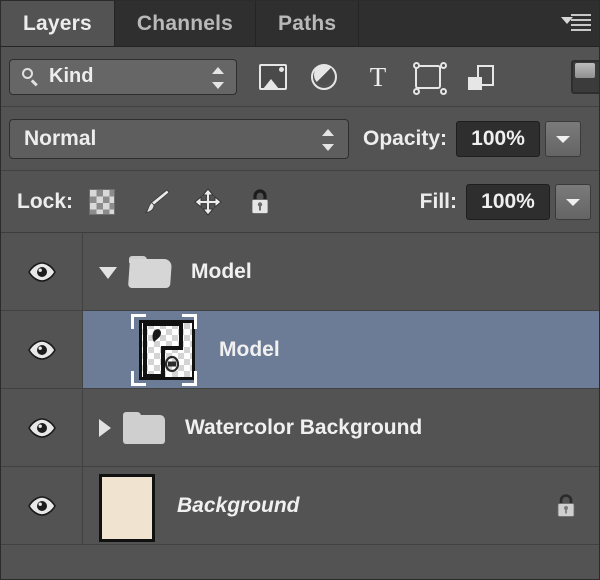  Describe the element at coordinates (341, 505) in the screenshot. I see `layer-body: Background` at that location.